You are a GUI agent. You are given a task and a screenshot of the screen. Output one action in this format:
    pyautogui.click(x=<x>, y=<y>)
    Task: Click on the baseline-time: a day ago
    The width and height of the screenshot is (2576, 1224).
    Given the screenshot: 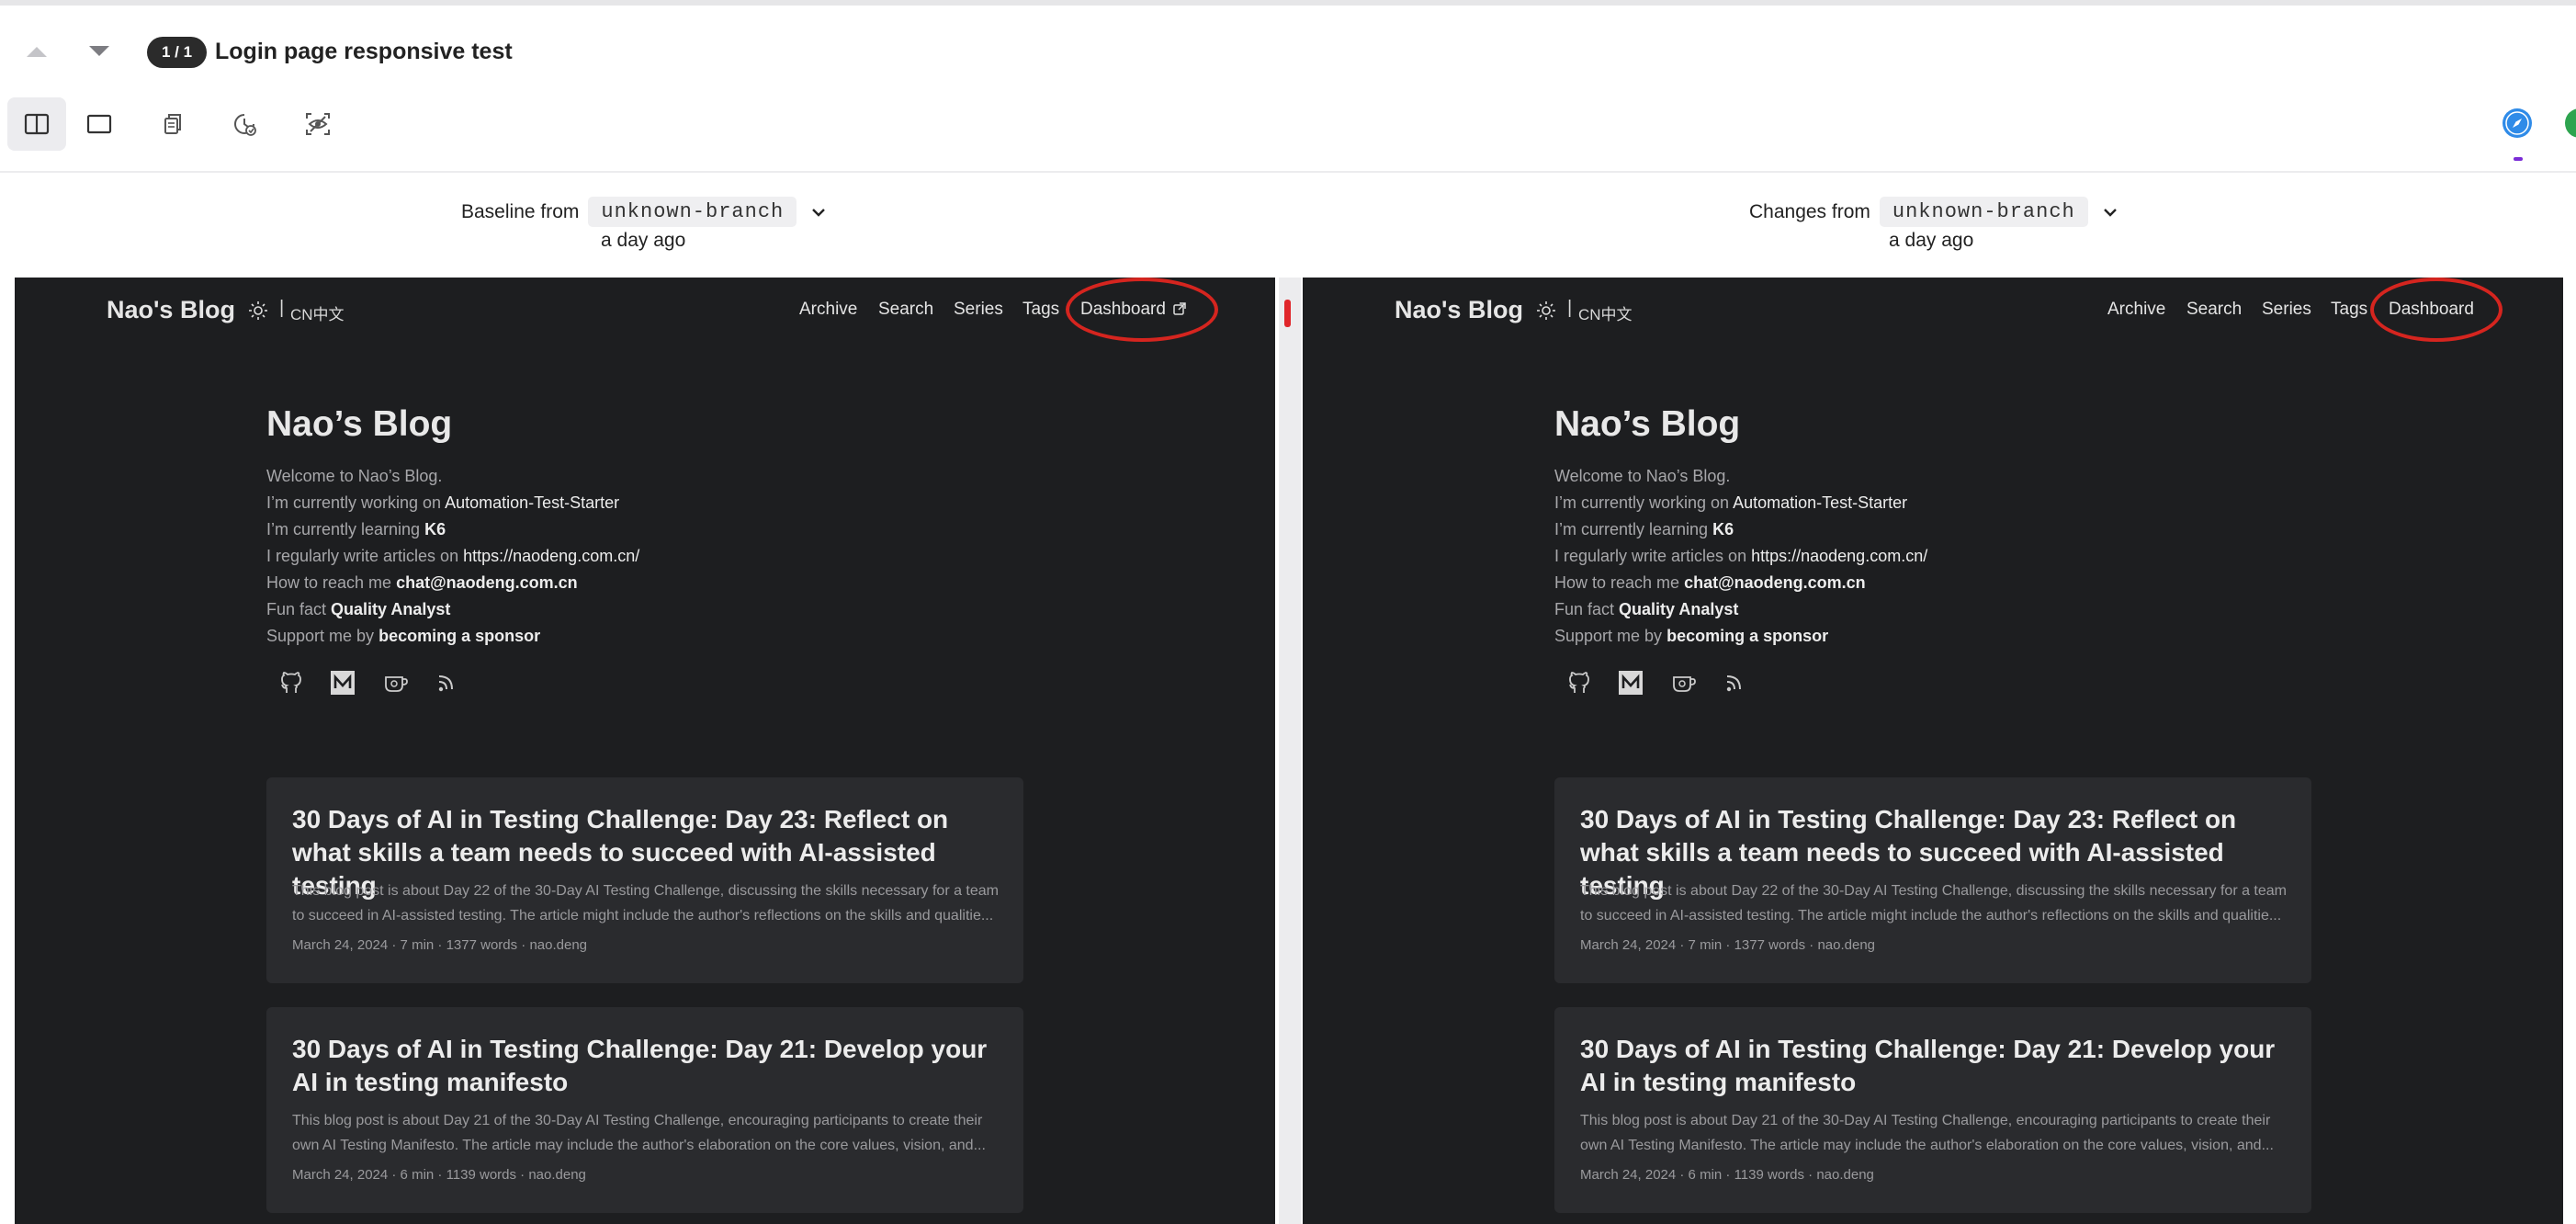 What is the action you would take?
    pyautogui.click(x=643, y=240)
    